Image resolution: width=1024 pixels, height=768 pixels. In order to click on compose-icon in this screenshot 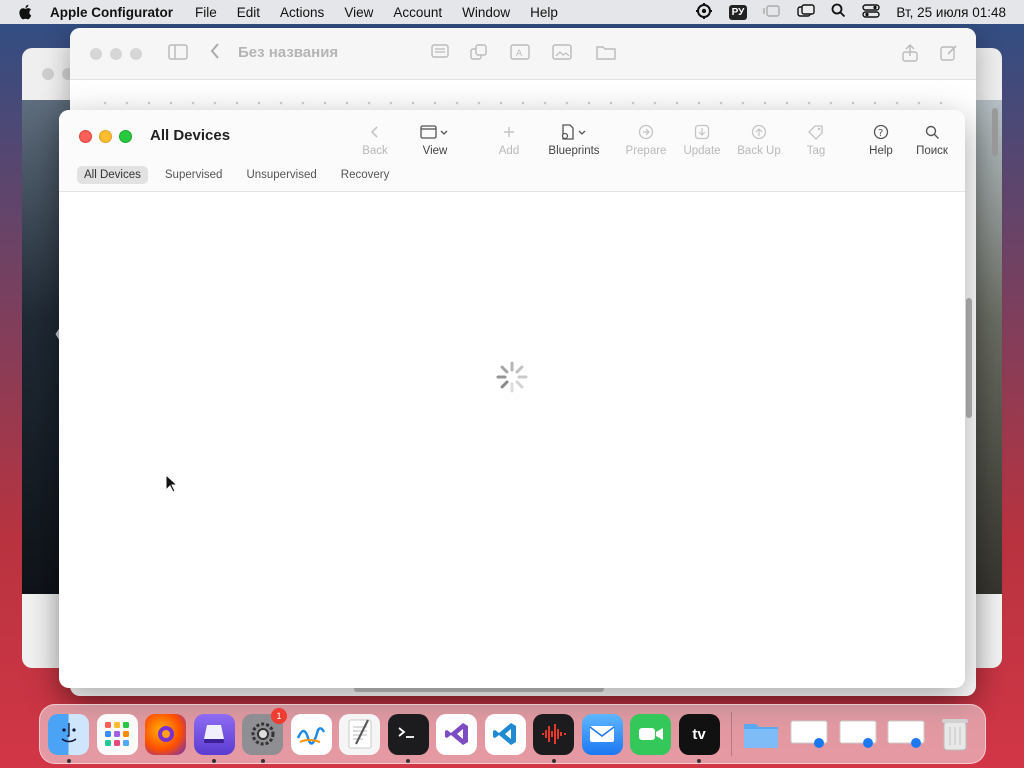, I will do `click(949, 55)`.